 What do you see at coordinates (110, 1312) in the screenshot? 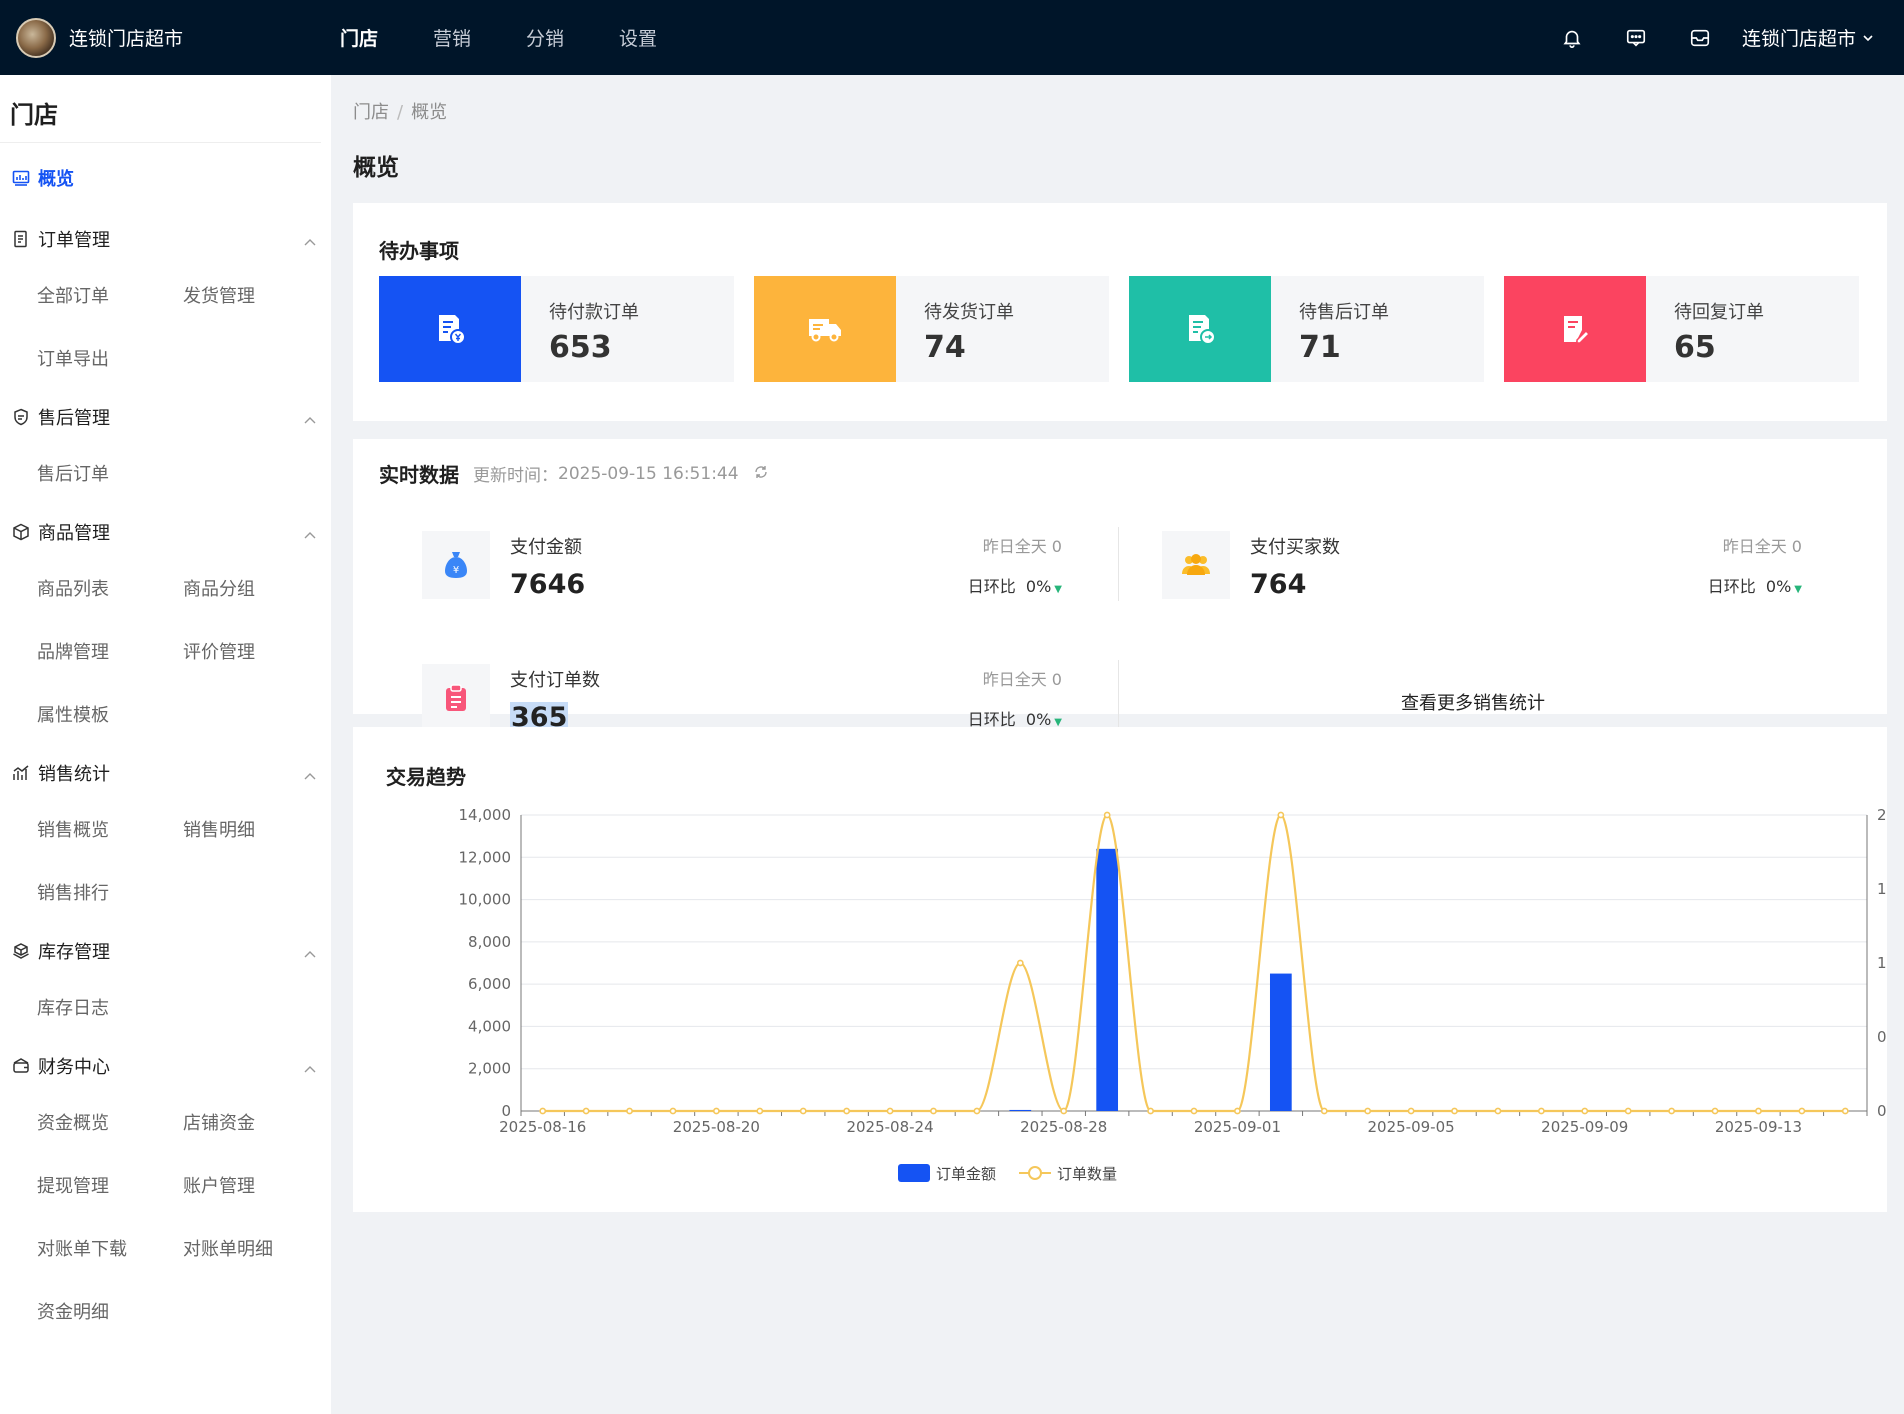
I see `sidebar-subitem: 资金明细` at bounding box center [110, 1312].